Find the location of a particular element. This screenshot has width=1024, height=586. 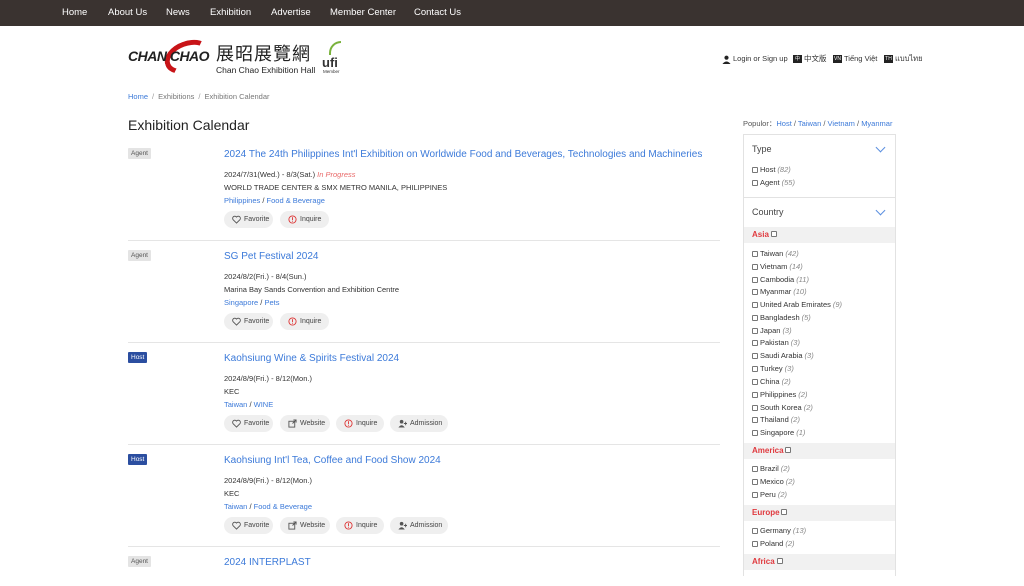

filter-checkbox-country: Turkey (3) is located at coordinates (773, 369).